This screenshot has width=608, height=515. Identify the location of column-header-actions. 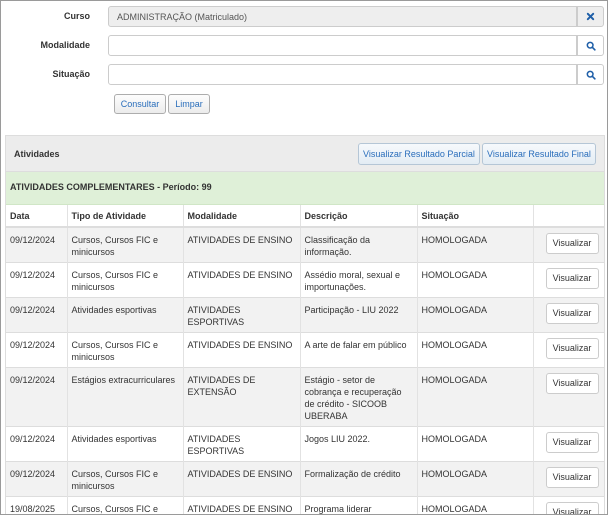
(568, 216).